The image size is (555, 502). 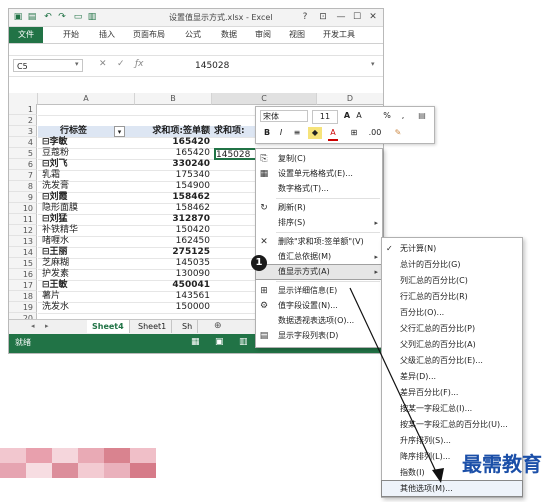 I want to click on callout-arrow, so click(x=396, y=385).